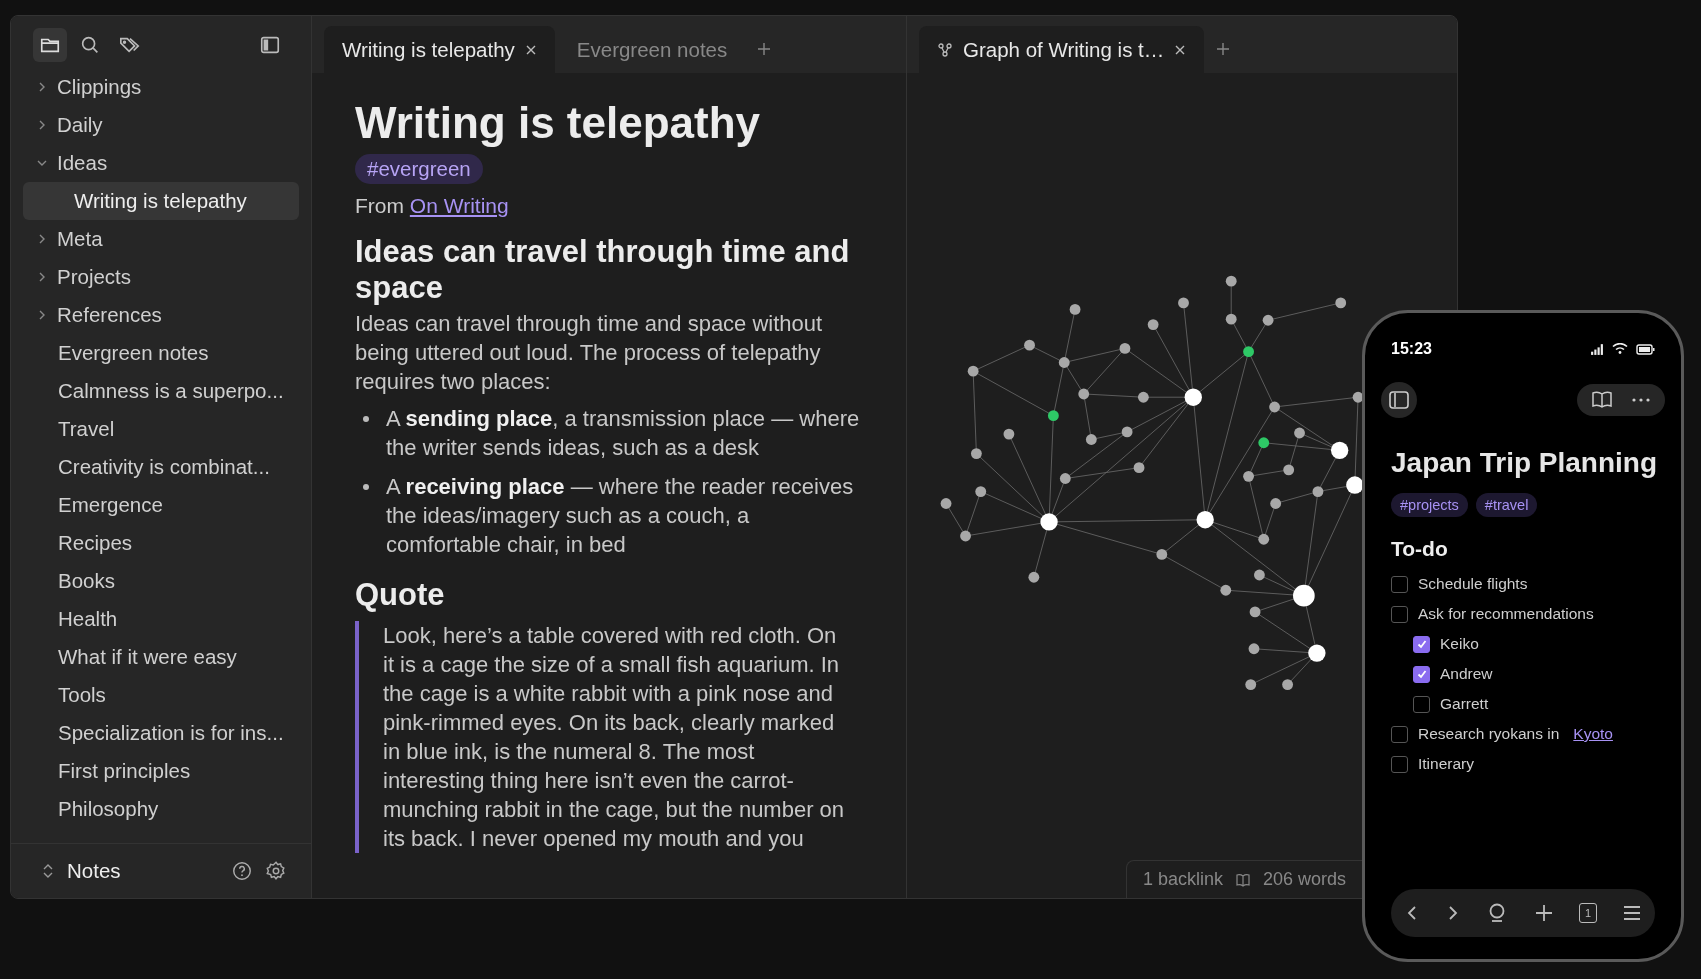  What do you see at coordinates (242, 871) in the screenshot?
I see `help-icon` at bounding box center [242, 871].